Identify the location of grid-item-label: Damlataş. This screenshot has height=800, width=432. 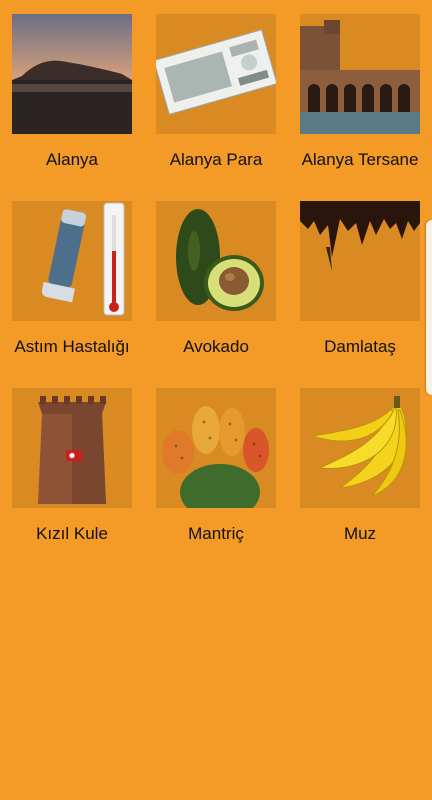
(360, 346).